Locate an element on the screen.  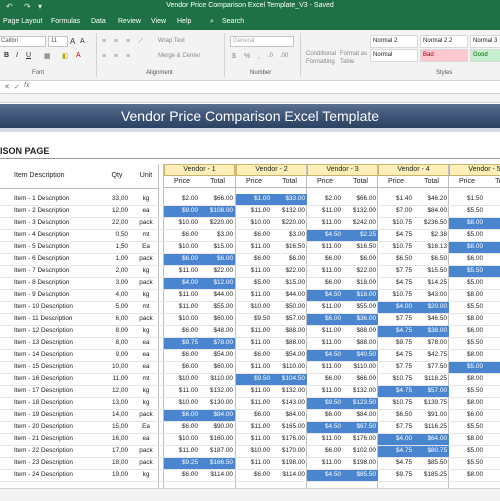
vendor-total-cell: $132.00 is located at coordinates (360, 391).